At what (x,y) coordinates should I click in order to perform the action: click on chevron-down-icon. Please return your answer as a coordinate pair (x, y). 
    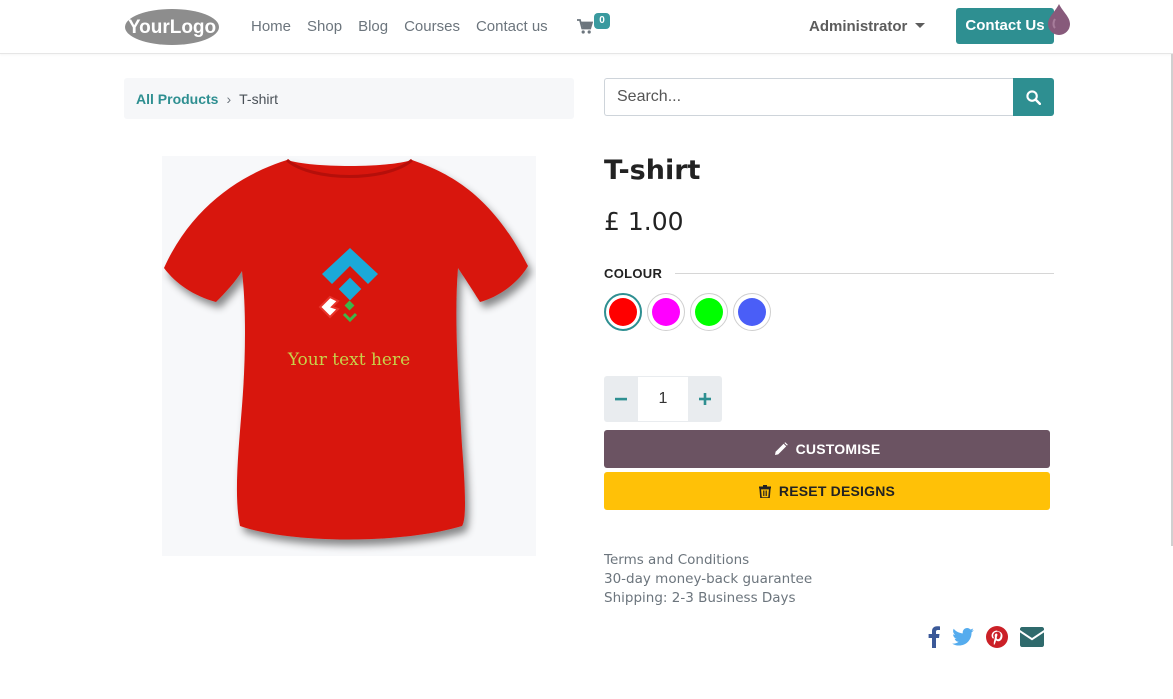
    Looking at the image, I should click on (920, 25).